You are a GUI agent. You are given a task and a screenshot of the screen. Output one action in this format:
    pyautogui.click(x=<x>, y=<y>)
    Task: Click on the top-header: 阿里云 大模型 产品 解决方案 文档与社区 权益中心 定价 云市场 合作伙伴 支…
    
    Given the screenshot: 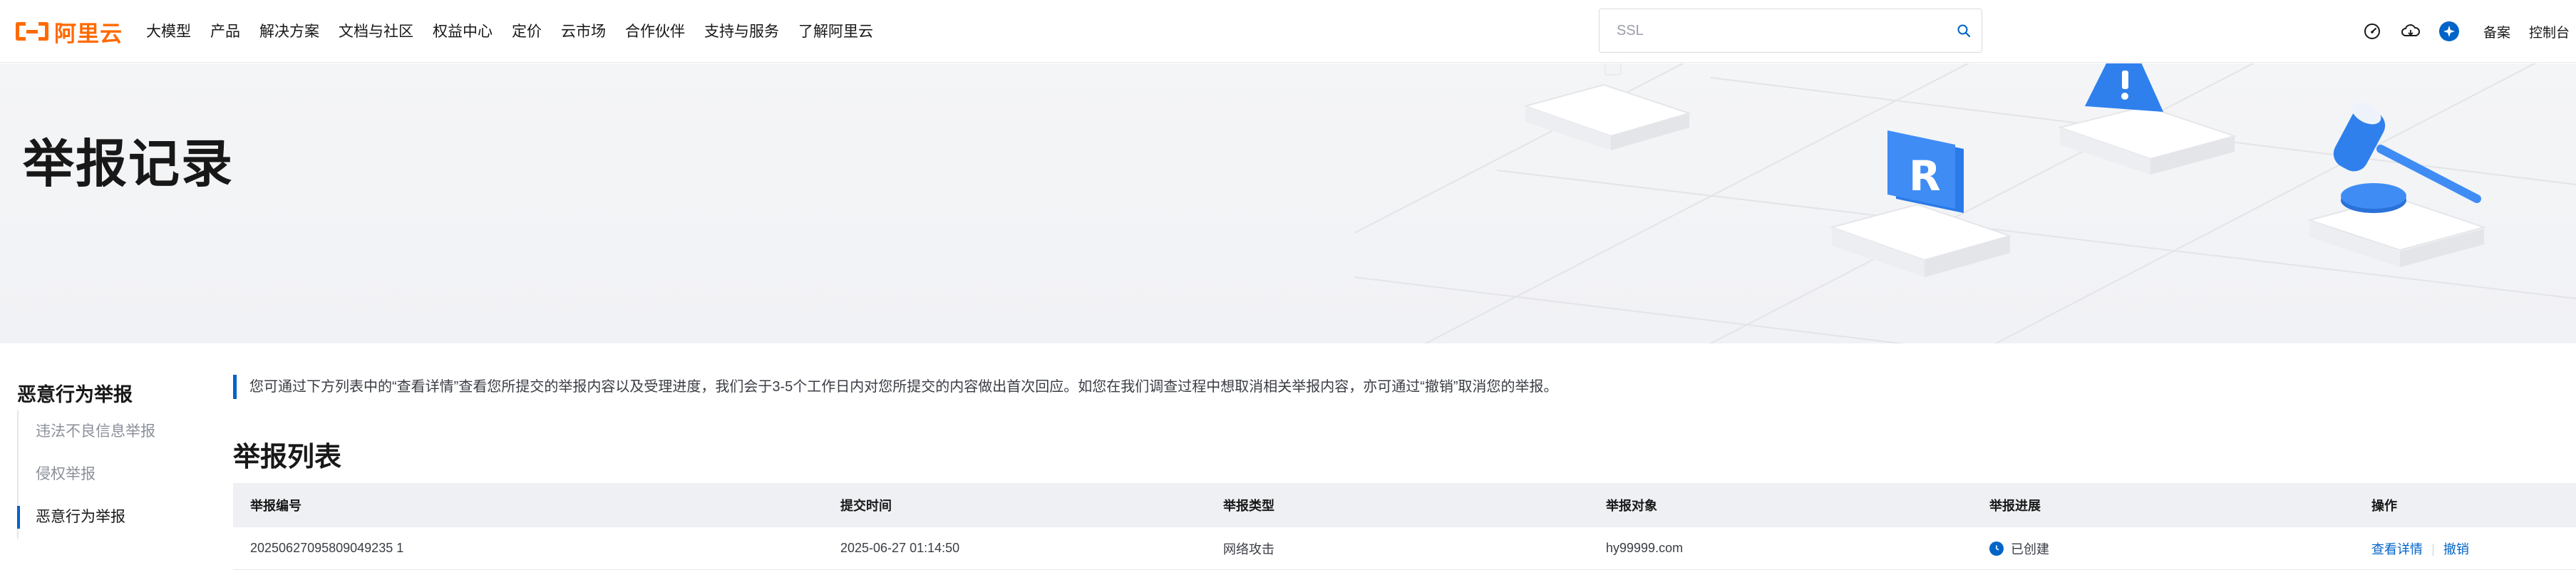 What is the action you would take?
    pyautogui.click(x=1288, y=31)
    